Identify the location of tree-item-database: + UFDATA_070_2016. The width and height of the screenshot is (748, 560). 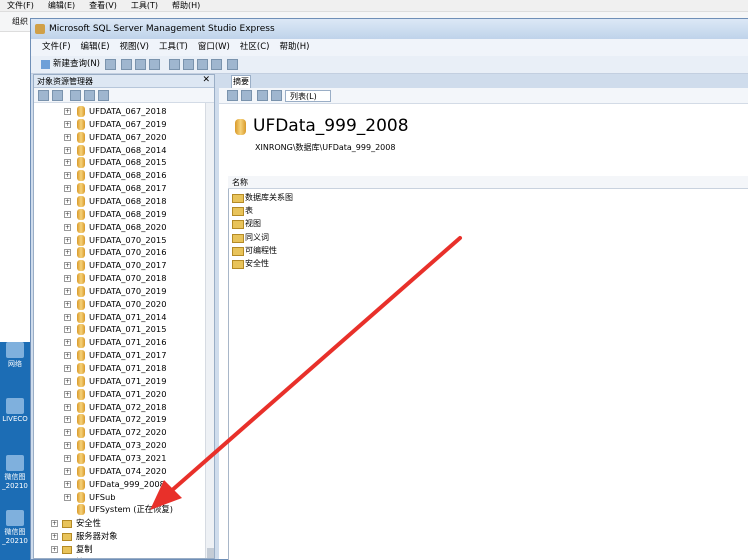
(119, 252).